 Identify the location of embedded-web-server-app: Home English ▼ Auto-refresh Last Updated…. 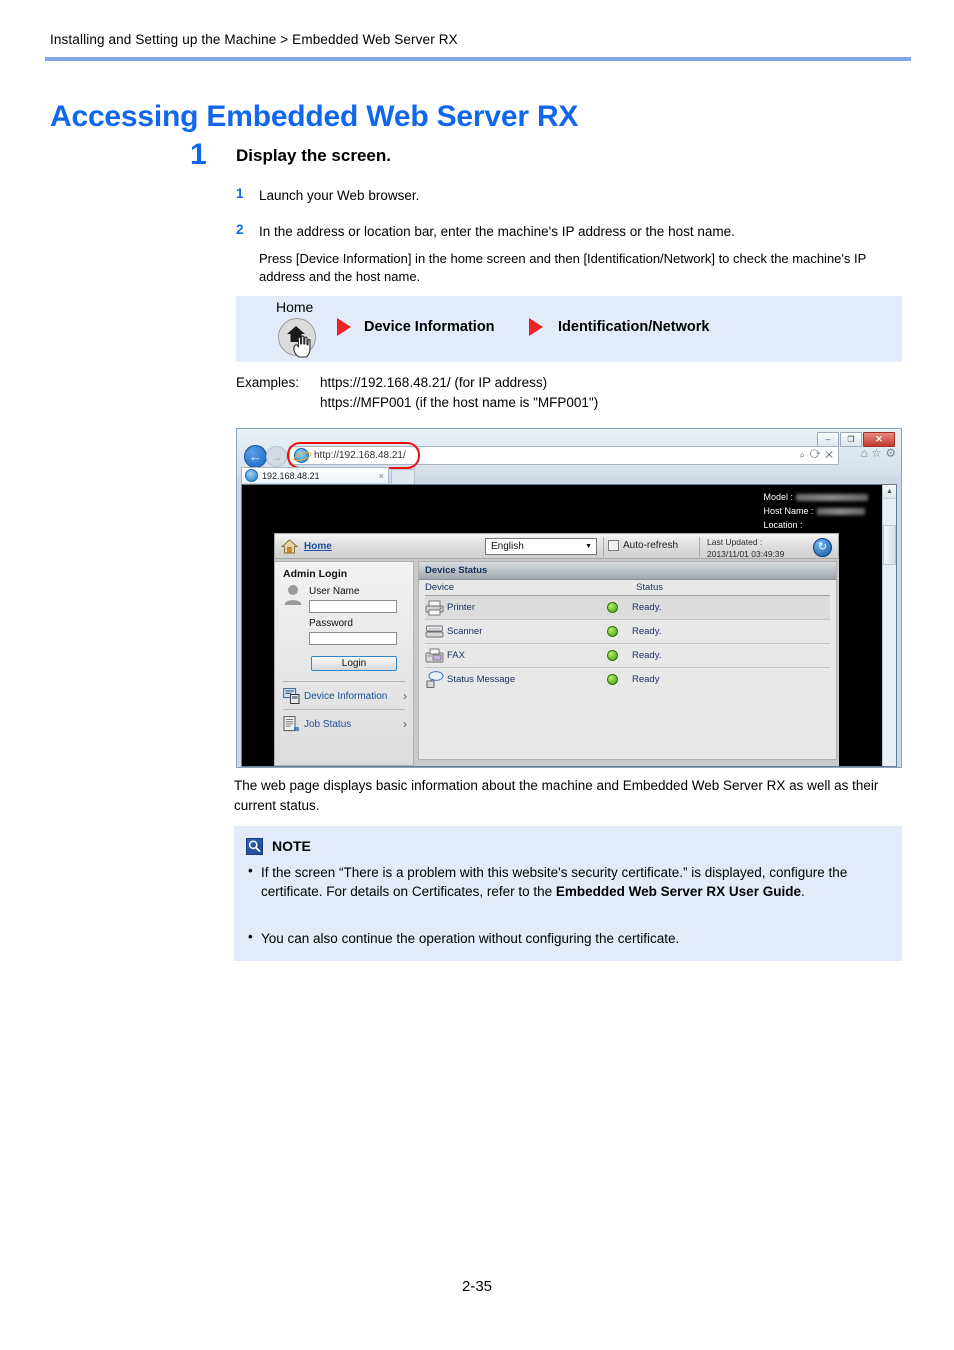
(556, 649).